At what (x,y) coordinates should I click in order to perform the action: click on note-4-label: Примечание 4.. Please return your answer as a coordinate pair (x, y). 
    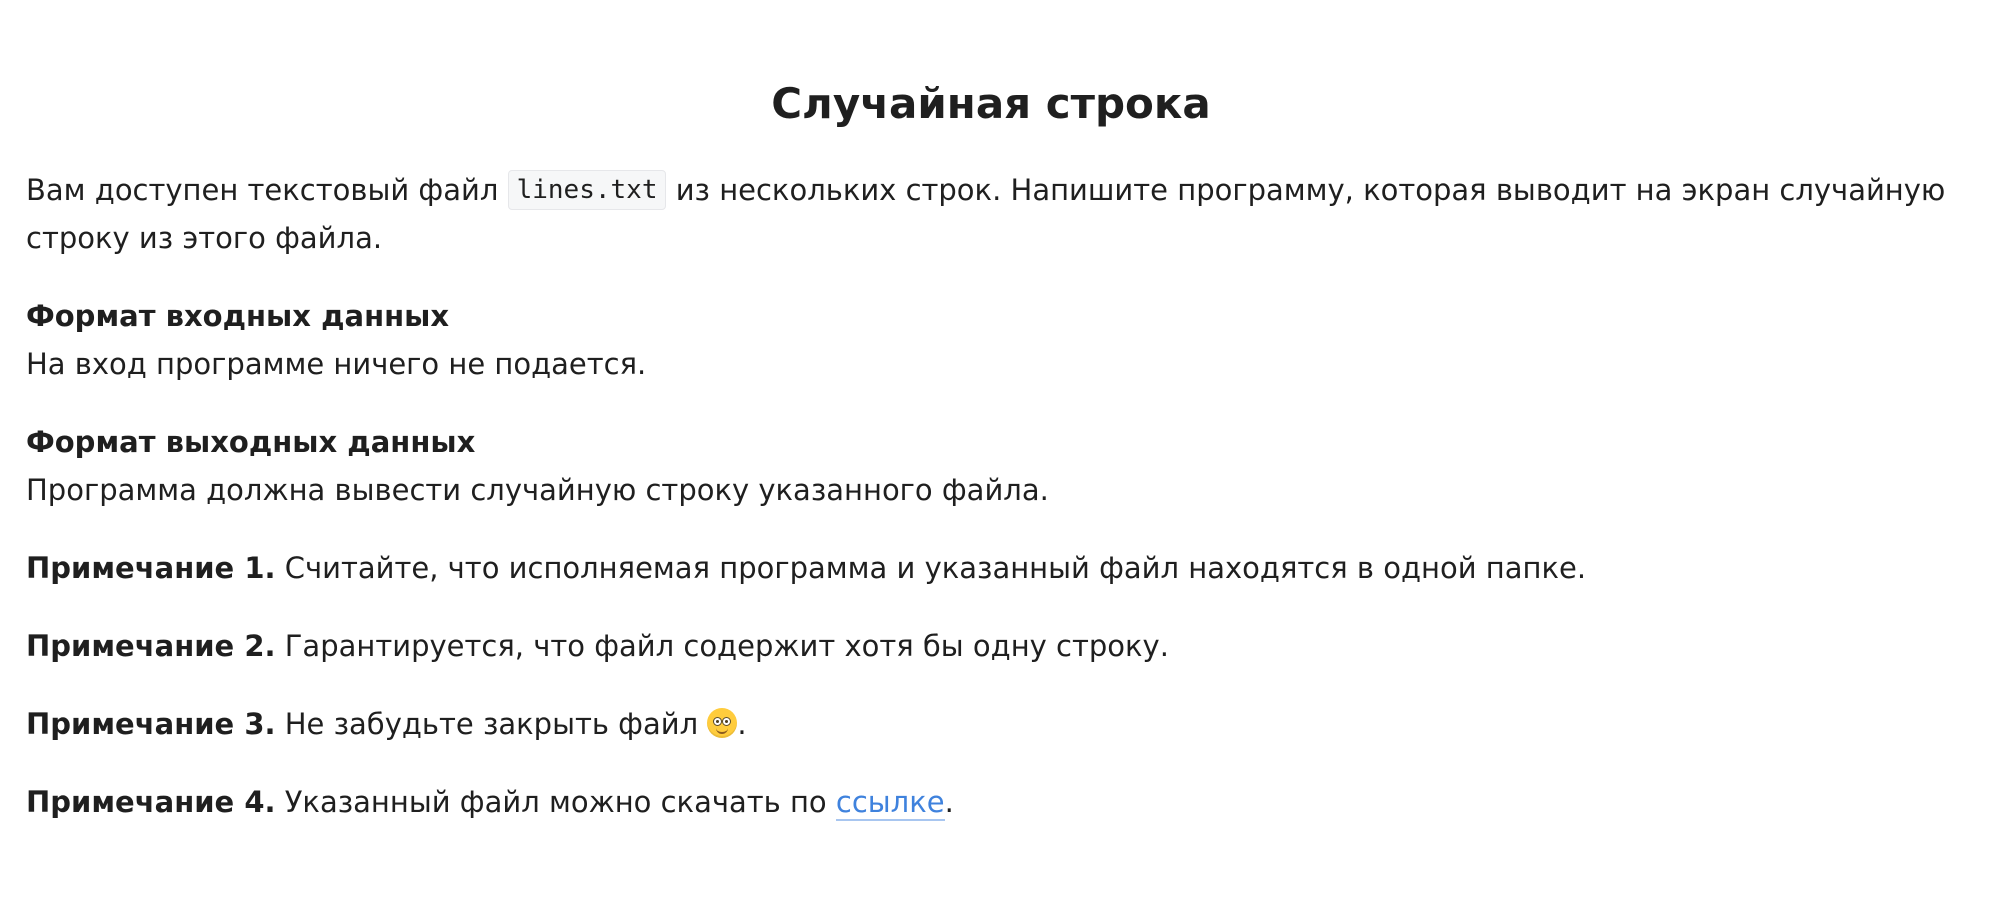
    Looking at the image, I should click on (151, 802).